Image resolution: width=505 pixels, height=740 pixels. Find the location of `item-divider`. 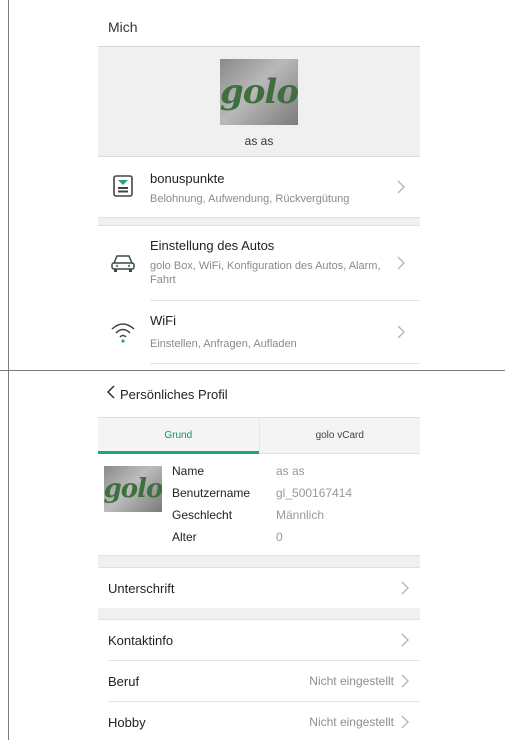

item-divider is located at coordinates (285, 363).